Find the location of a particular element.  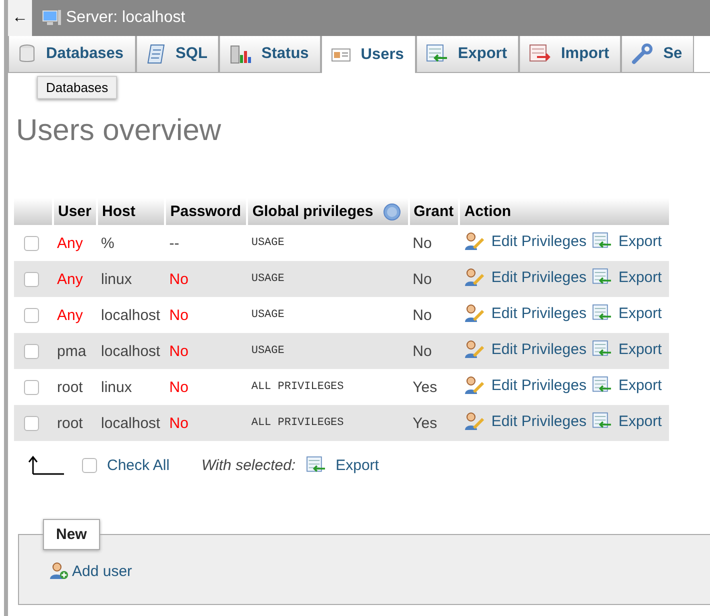

tab: Import is located at coordinates (570, 54).